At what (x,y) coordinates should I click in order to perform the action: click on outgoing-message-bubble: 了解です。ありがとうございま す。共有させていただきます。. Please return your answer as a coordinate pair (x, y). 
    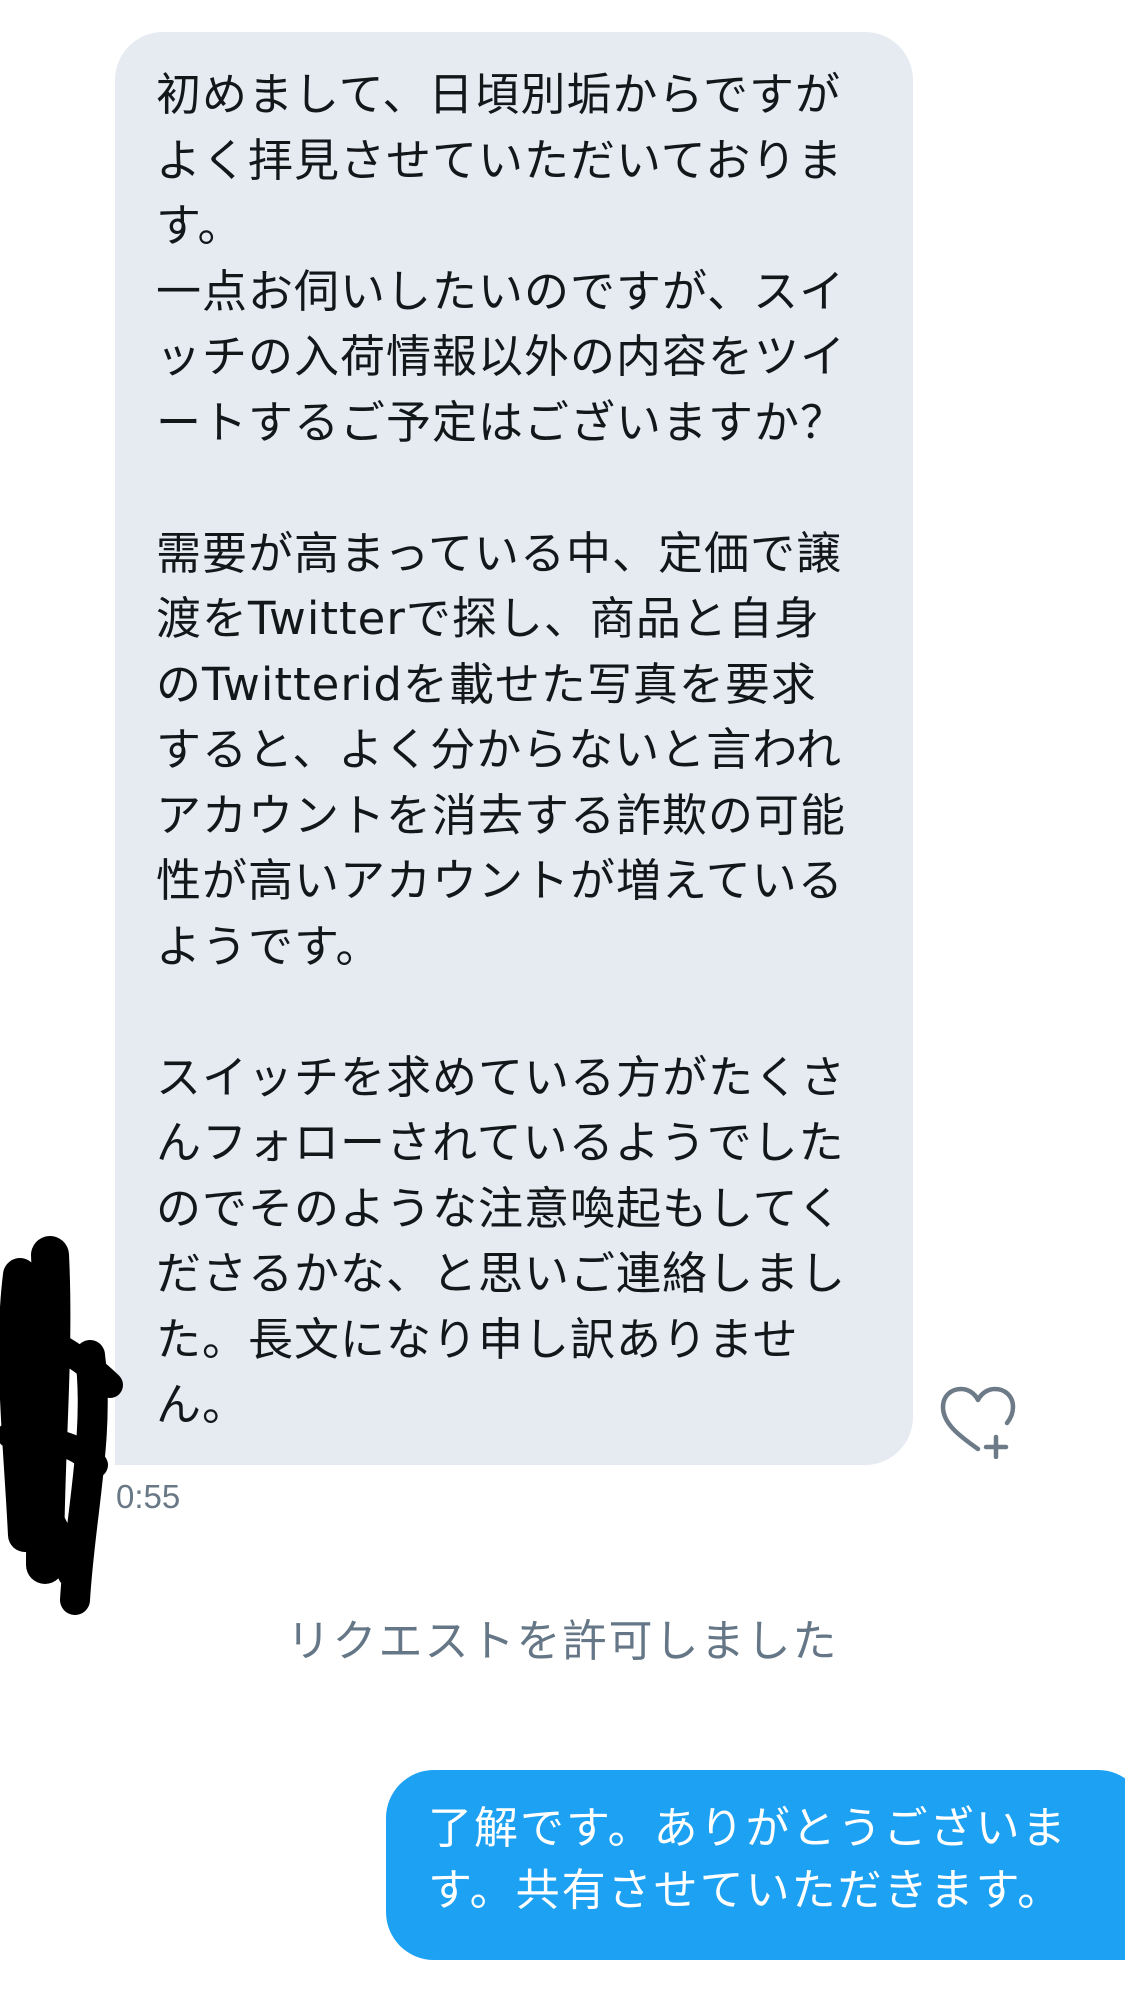
    Looking at the image, I should click on (755, 1865).